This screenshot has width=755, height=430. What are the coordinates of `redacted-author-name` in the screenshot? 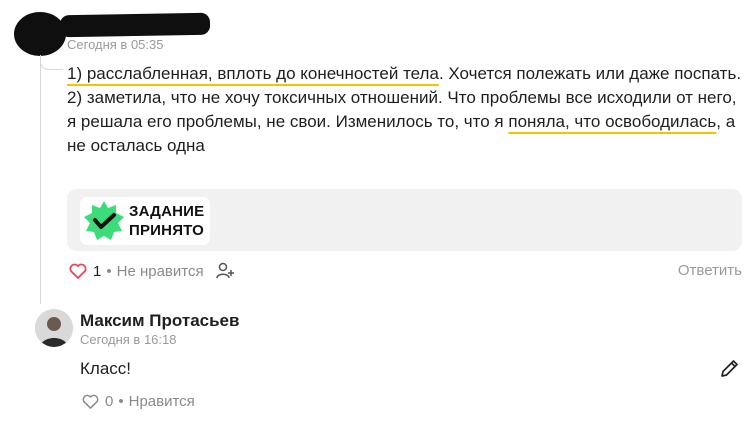 It's located at (135, 25).